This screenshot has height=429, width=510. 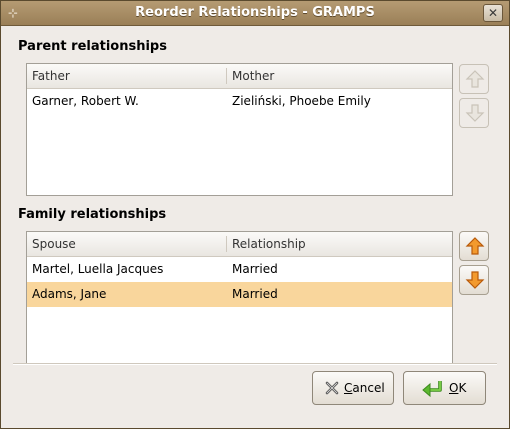 I want to click on table-row-selected: Adams, Jane Married, so click(x=239, y=294).